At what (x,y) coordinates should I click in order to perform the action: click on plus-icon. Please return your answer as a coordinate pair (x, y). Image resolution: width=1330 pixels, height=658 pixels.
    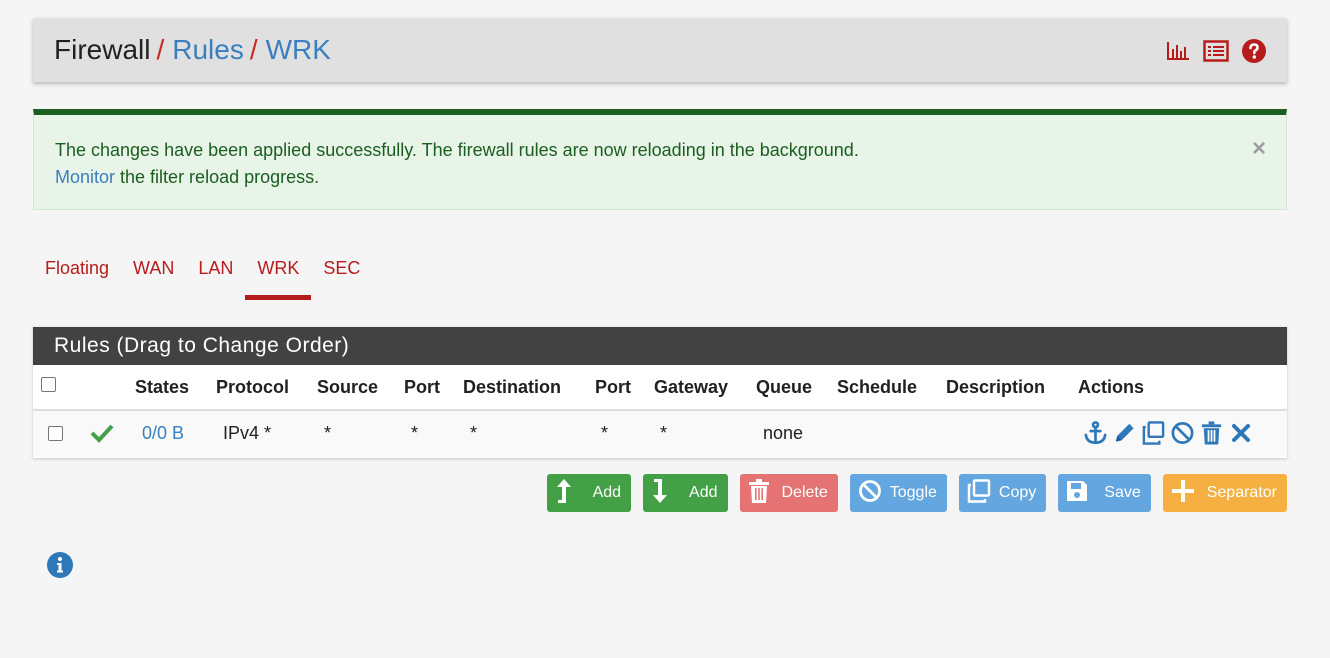
    Looking at the image, I should click on (1183, 493).